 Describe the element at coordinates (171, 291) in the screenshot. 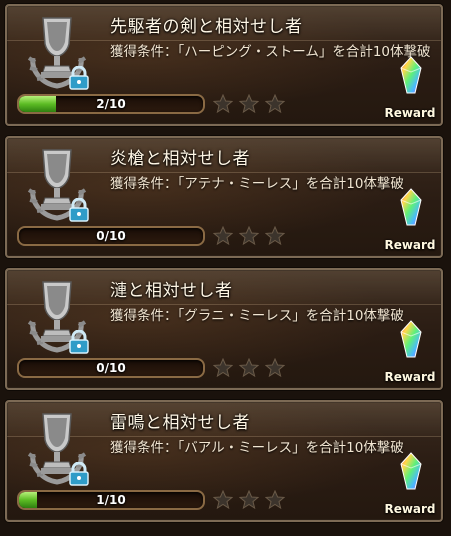

I see `achievement-title: 漣と相対せし者` at that location.